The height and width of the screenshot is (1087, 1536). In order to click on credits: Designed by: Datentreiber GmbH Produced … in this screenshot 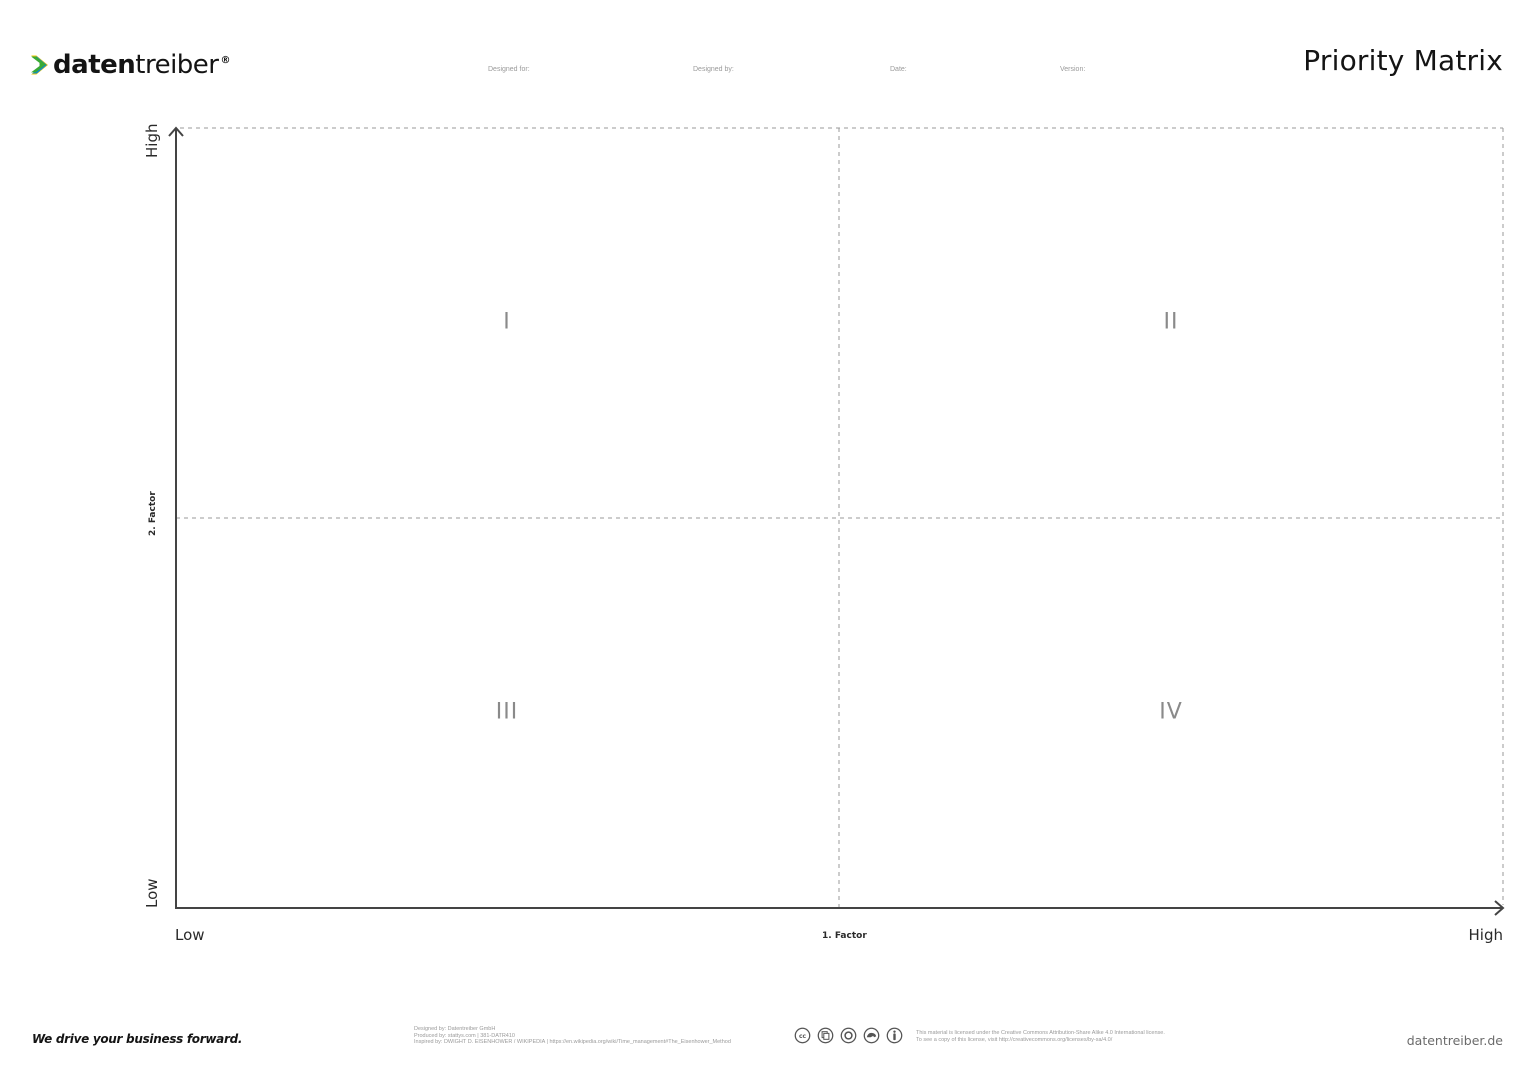, I will do `click(572, 1036)`.